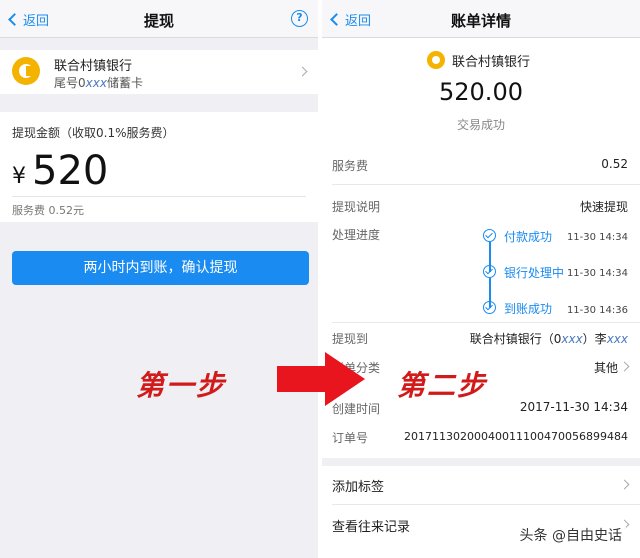 The width and height of the screenshot is (640, 558). I want to click on progress-step: 到账成功, so click(528, 309).